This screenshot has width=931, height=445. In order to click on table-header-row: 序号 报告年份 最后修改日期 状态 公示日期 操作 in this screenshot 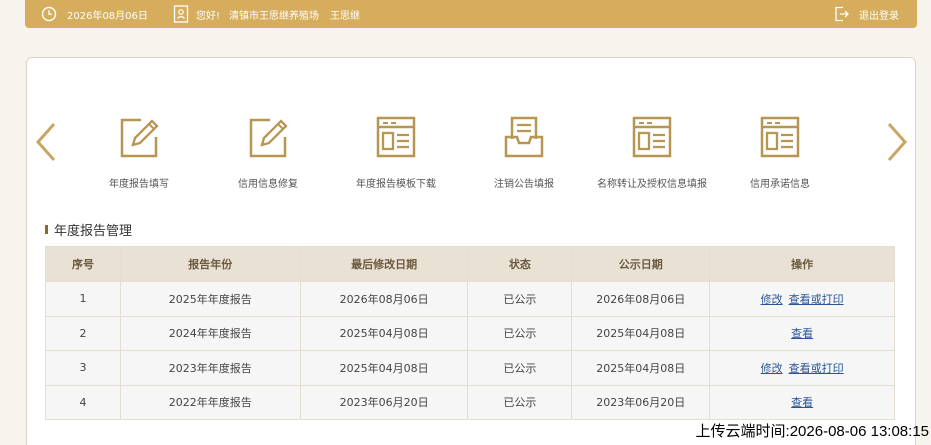, I will do `click(470, 264)`.